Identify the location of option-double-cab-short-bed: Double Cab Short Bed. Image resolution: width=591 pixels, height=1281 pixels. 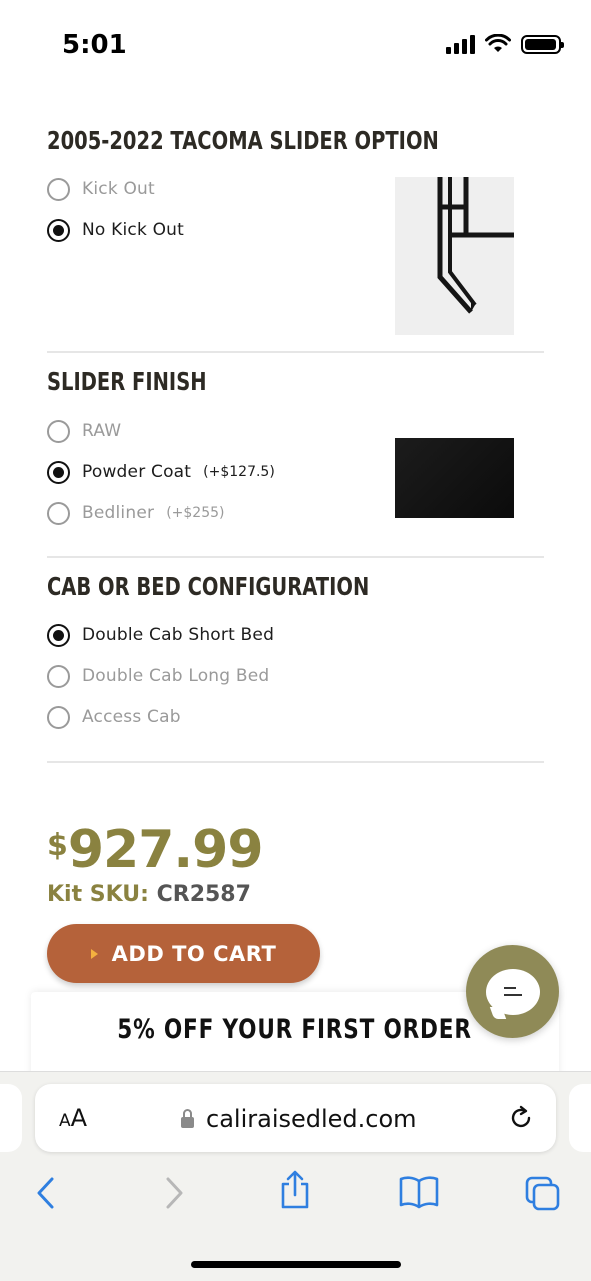
(160, 635).